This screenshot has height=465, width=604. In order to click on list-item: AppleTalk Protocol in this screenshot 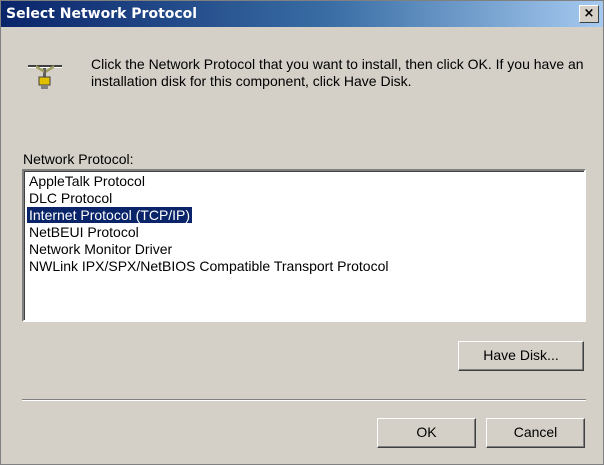, I will do `click(305, 181)`.